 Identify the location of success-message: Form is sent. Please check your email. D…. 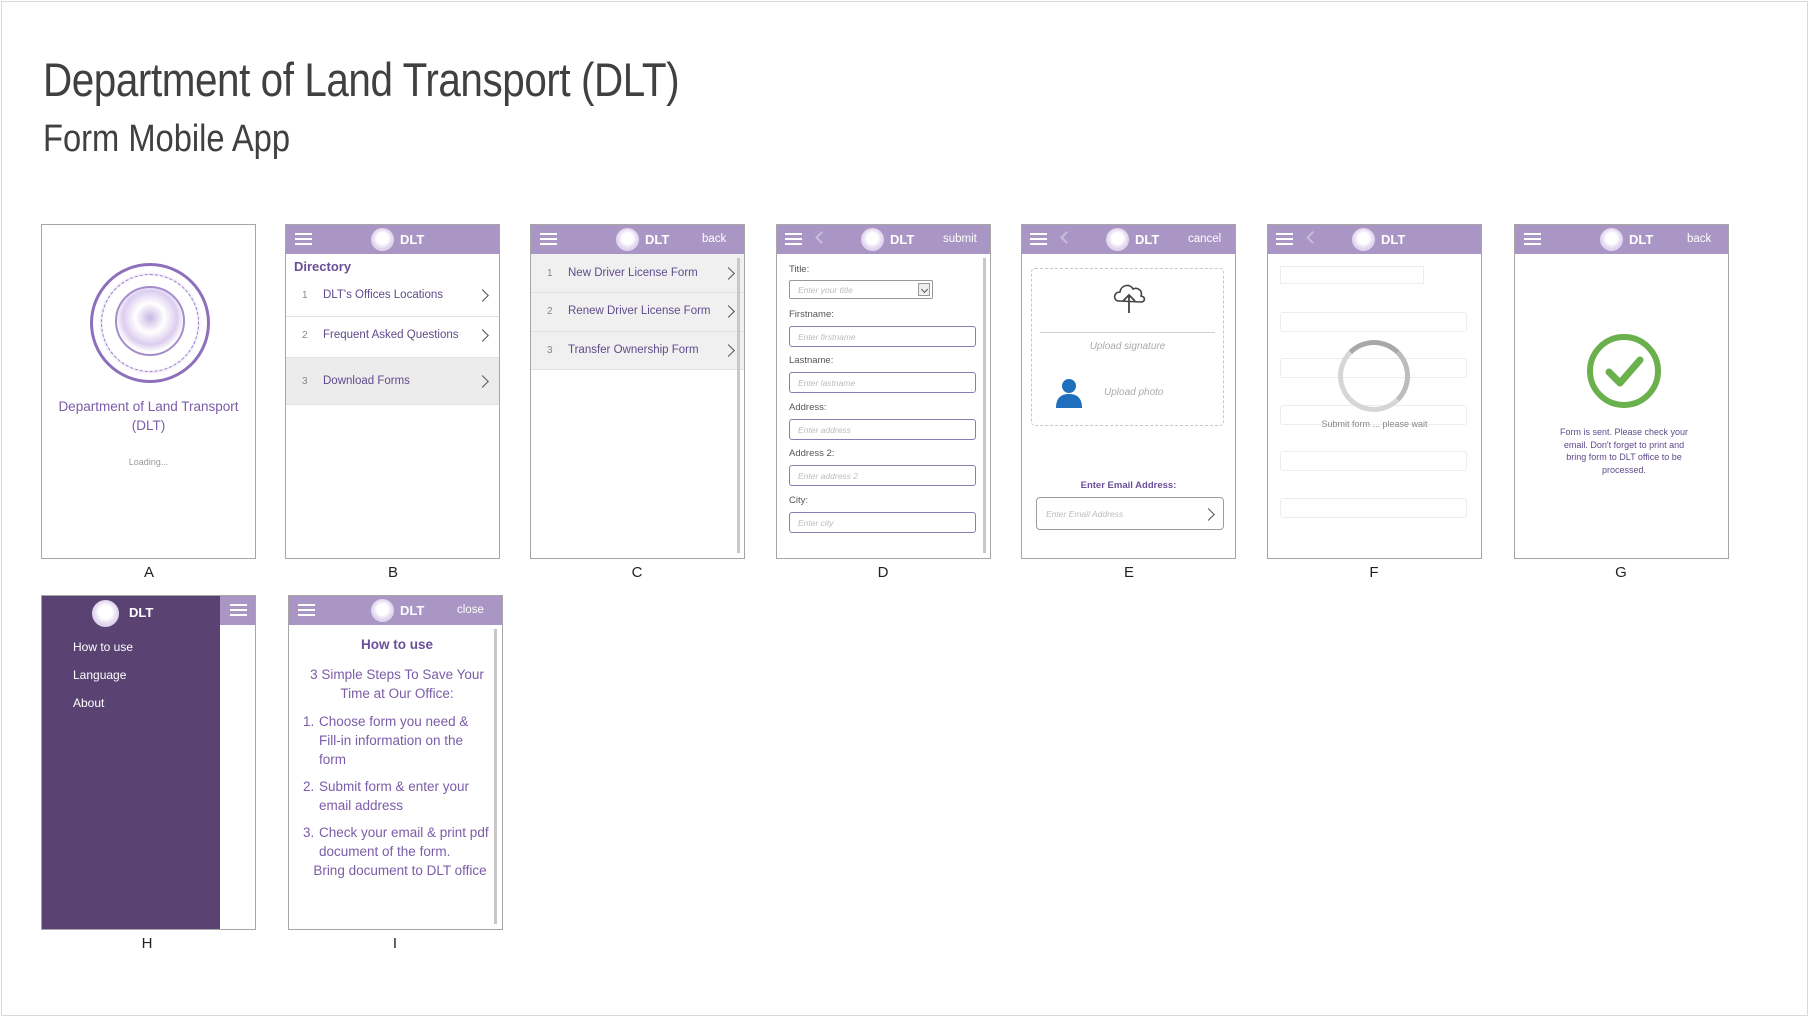
(1624, 451).